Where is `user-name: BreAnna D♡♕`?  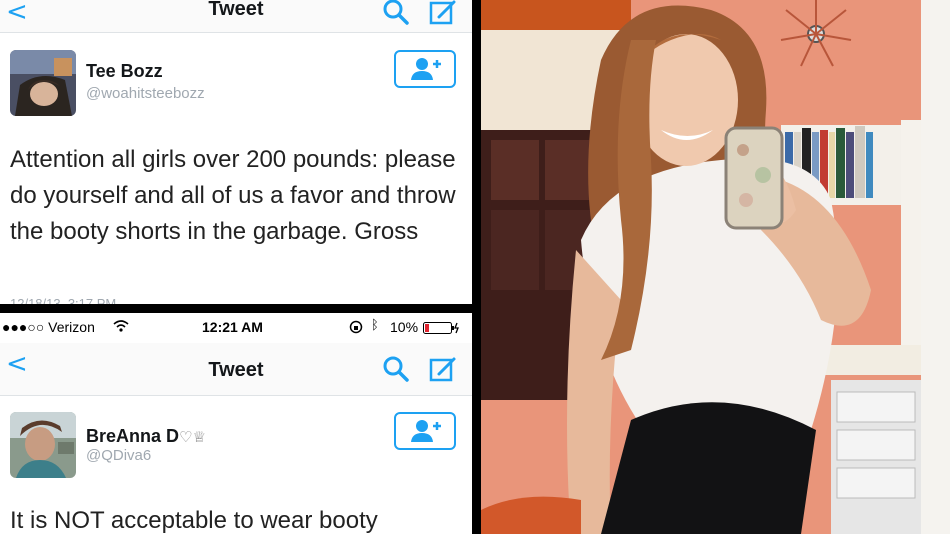
user-name: BreAnna D♡♕ is located at coordinates (146, 436).